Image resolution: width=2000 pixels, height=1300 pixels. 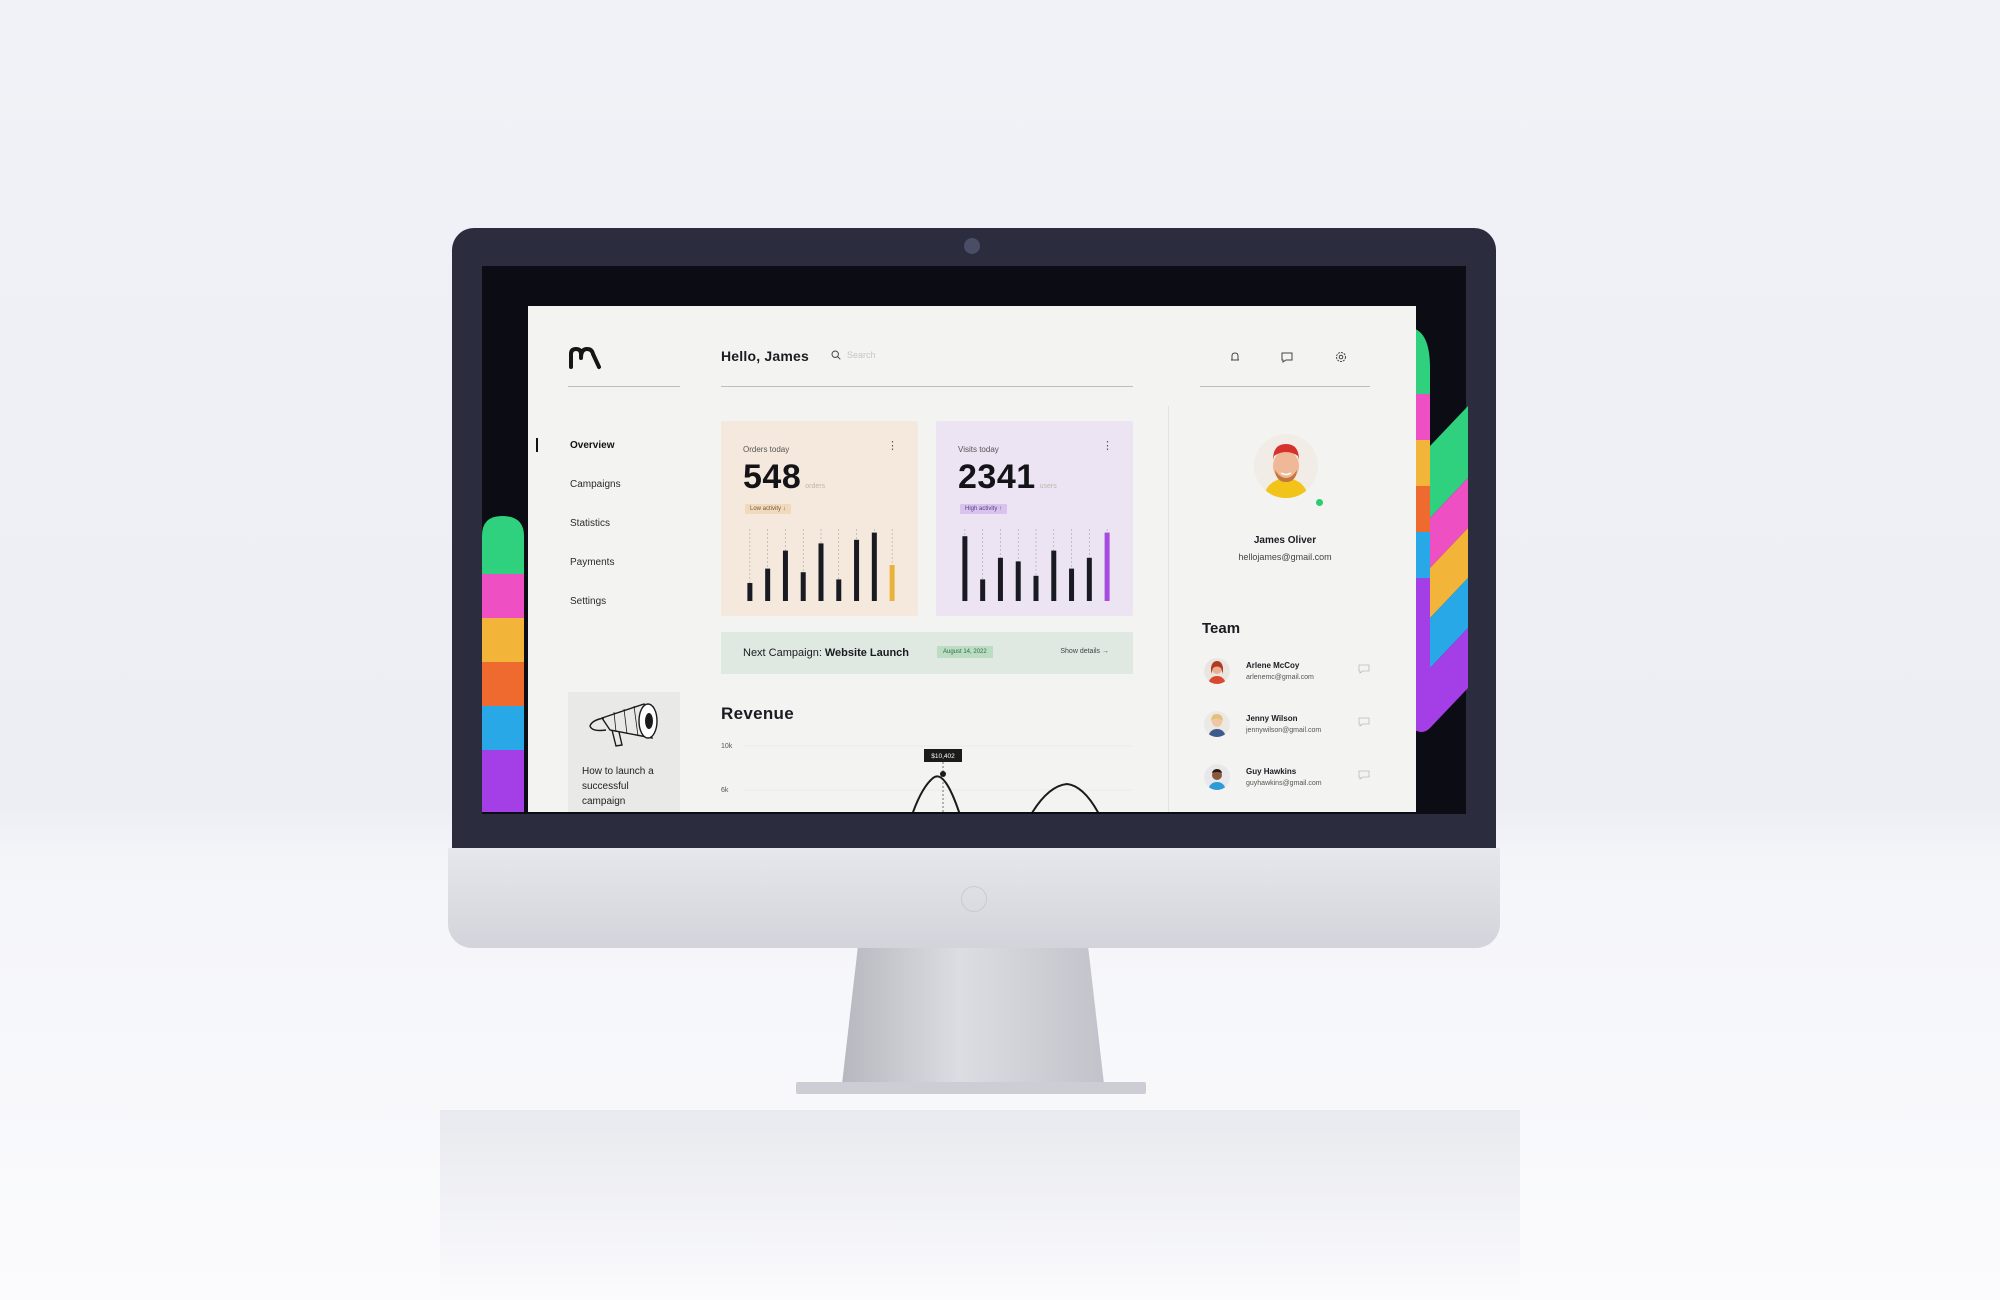 I want to click on team-title: Team, so click(x=1221, y=628).